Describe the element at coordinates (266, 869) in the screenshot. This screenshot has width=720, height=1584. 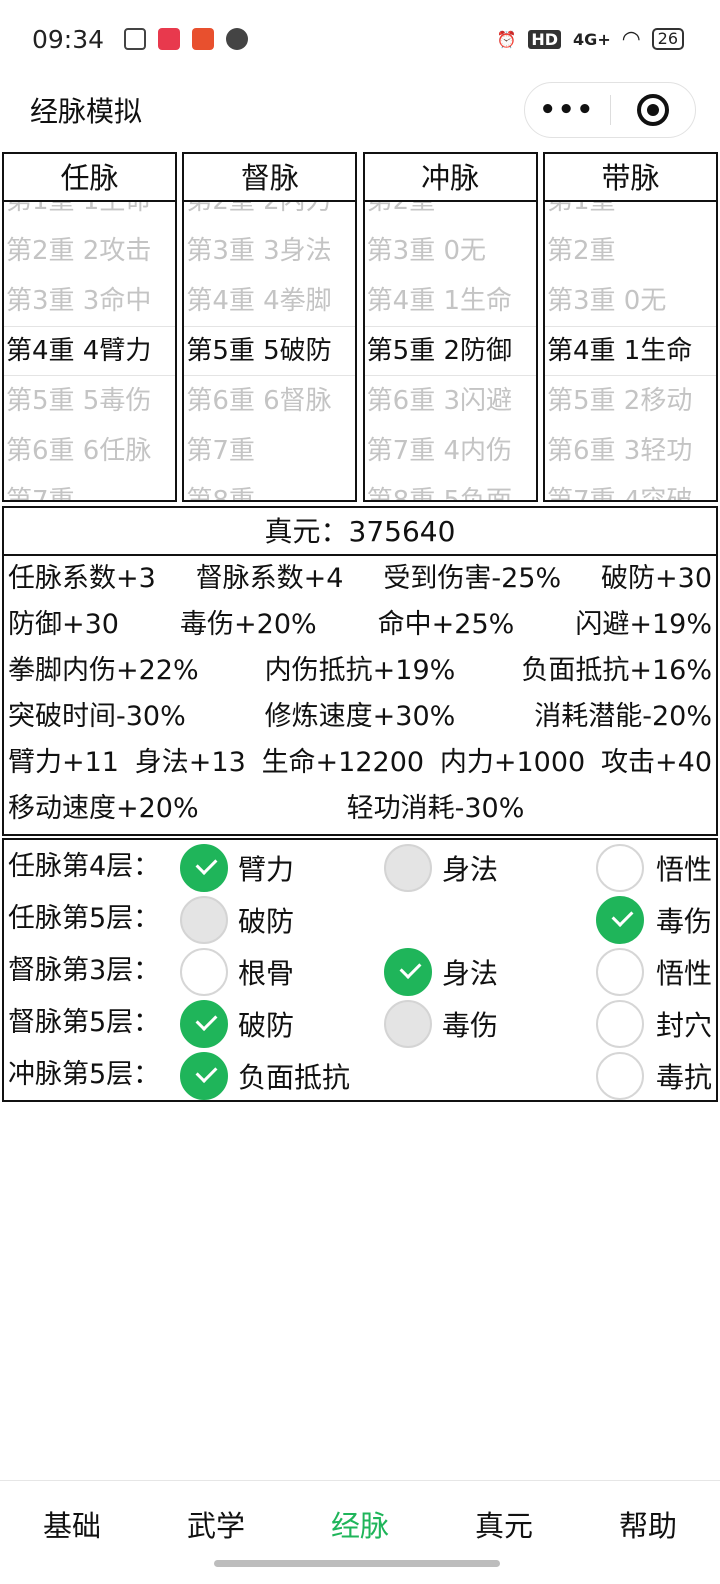
I see `option-label: 臂力` at that location.